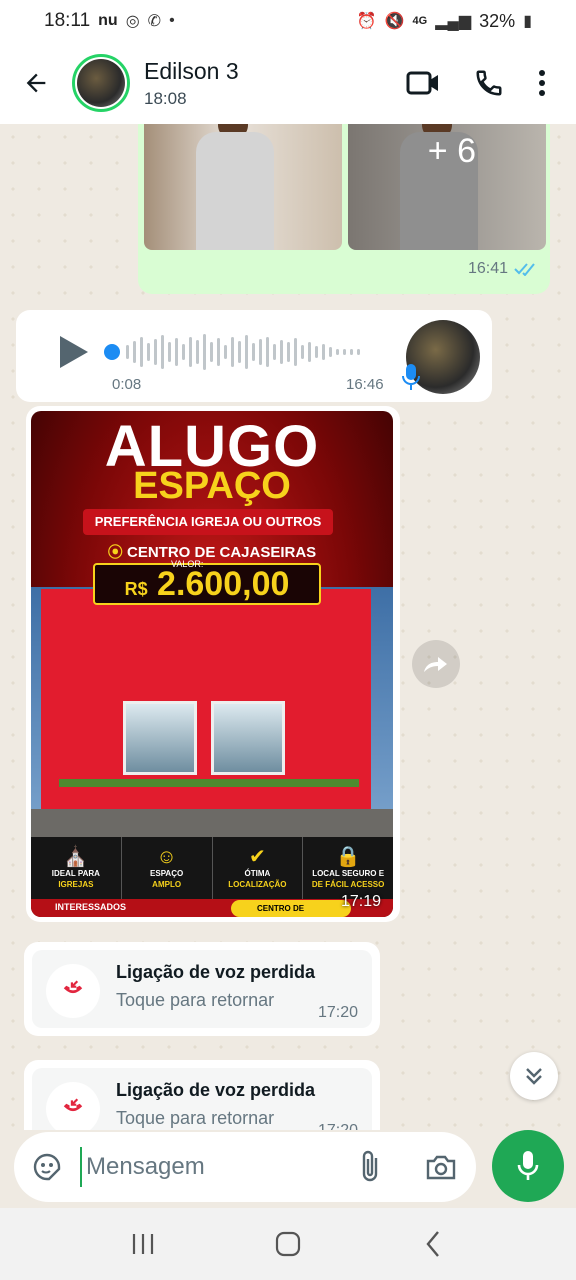 This screenshot has height=1280, width=576. I want to click on video-call-icon, so click(422, 83).